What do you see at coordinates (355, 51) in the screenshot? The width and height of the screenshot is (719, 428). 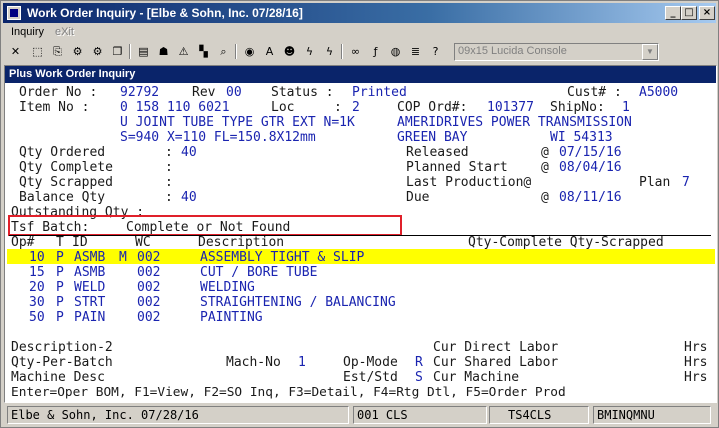 I see `link-icon: ∞` at bounding box center [355, 51].